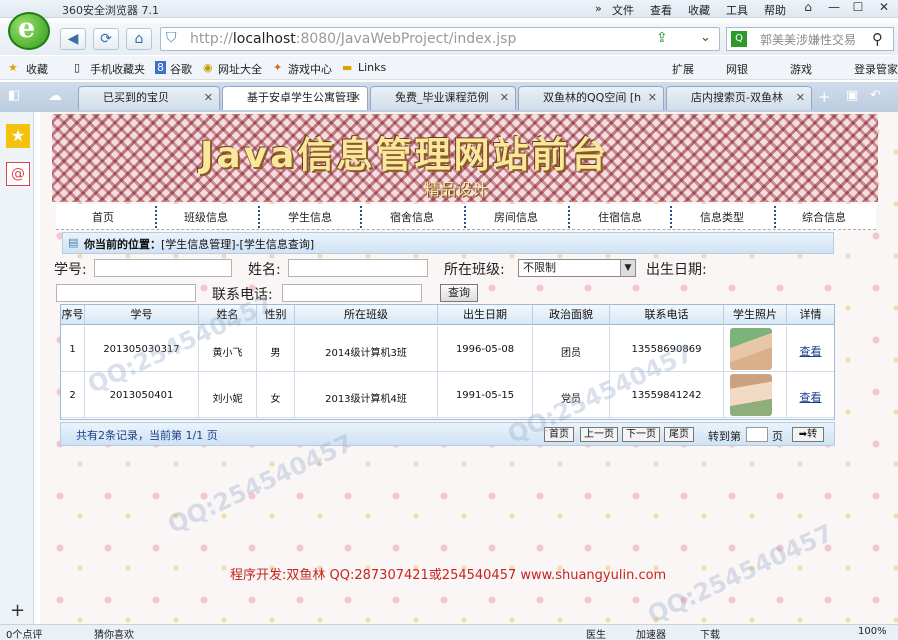  What do you see at coordinates (623, 10) in the screenshot?
I see `menu-file: 文件` at bounding box center [623, 10].